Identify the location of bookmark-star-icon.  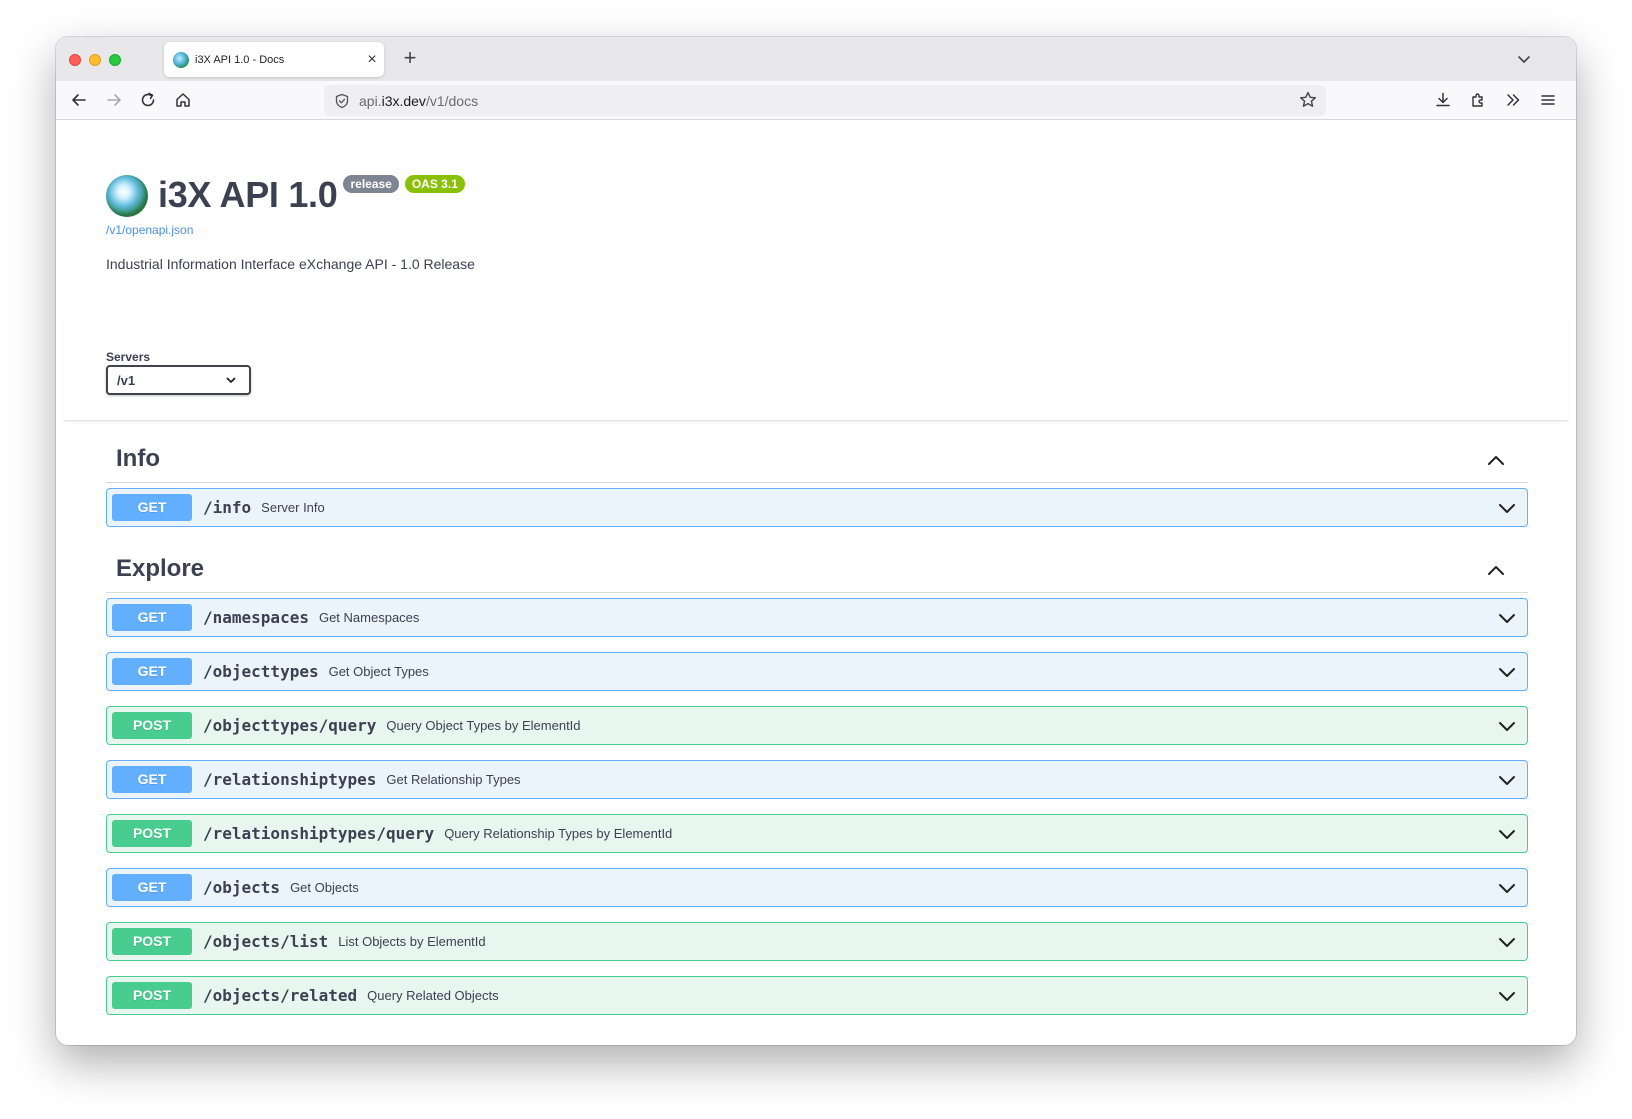
(1308, 102).